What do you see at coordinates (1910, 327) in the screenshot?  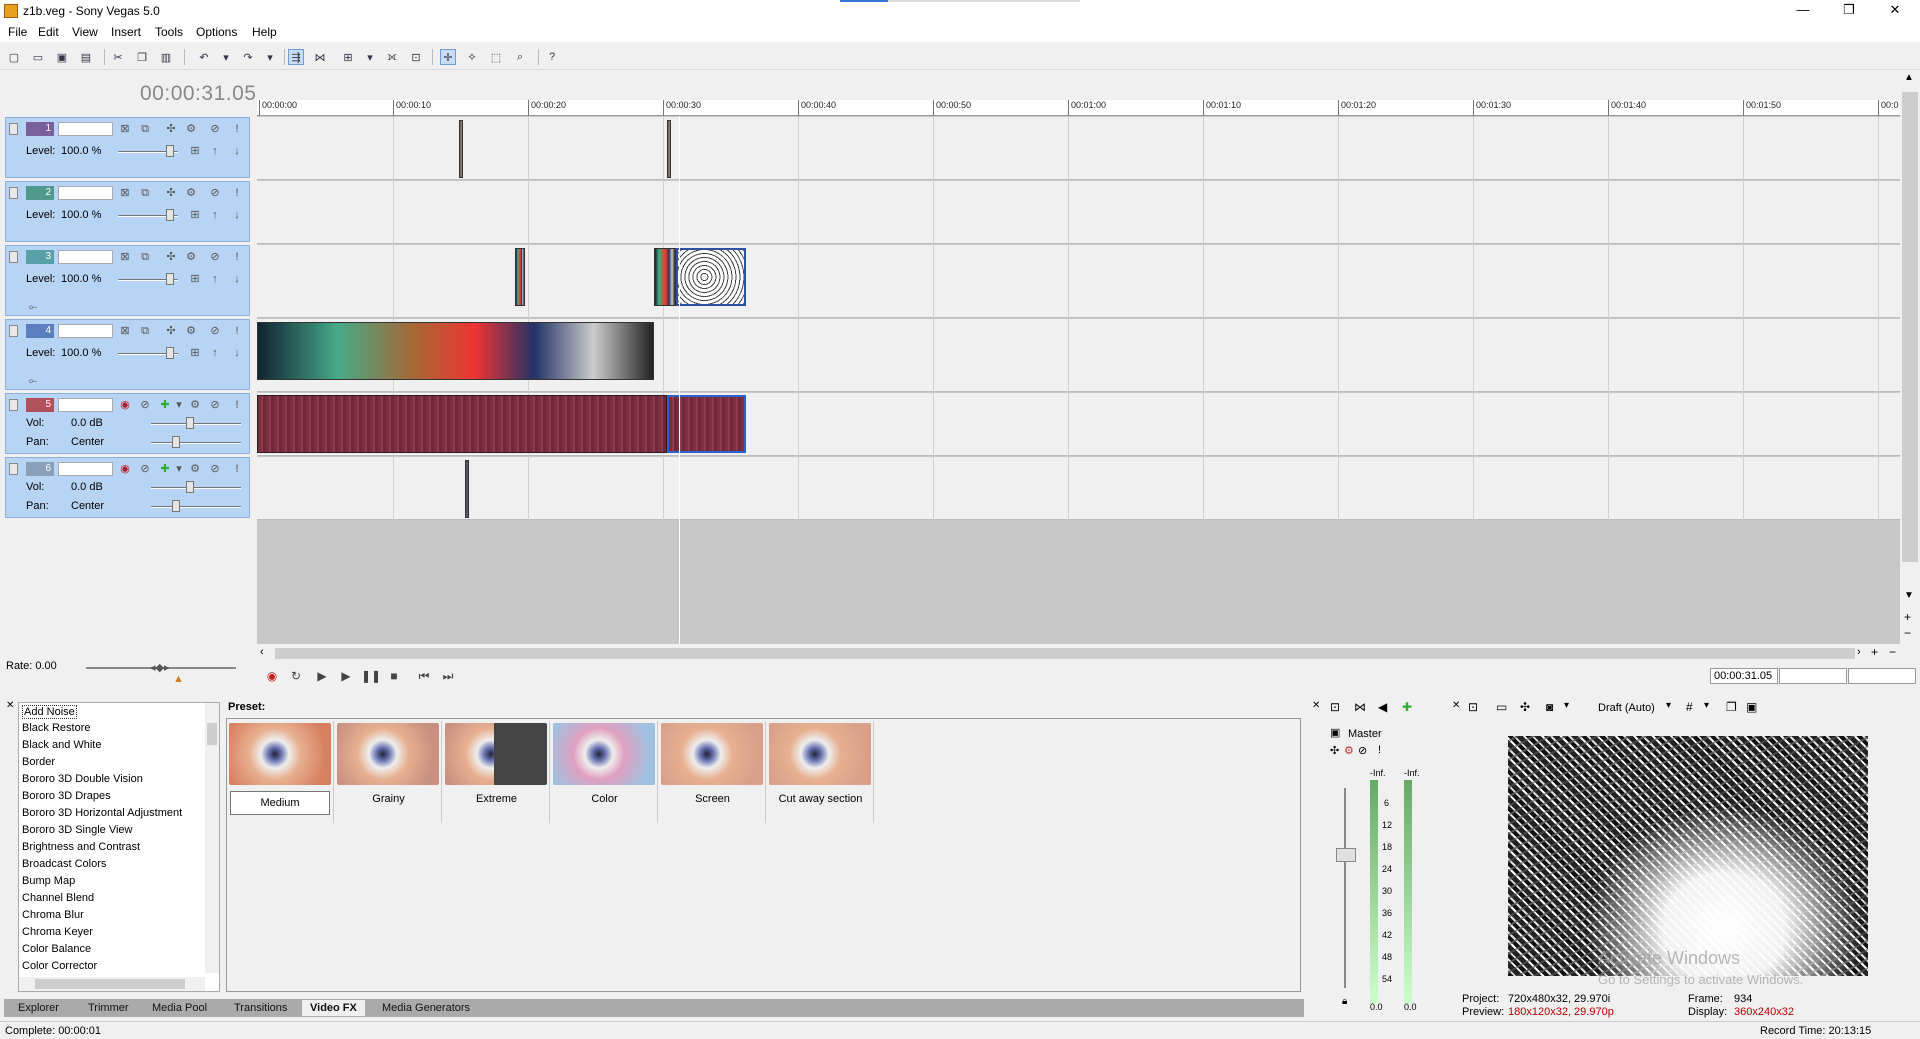 I see `scroll-thumb` at bounding box center [1910, 327].